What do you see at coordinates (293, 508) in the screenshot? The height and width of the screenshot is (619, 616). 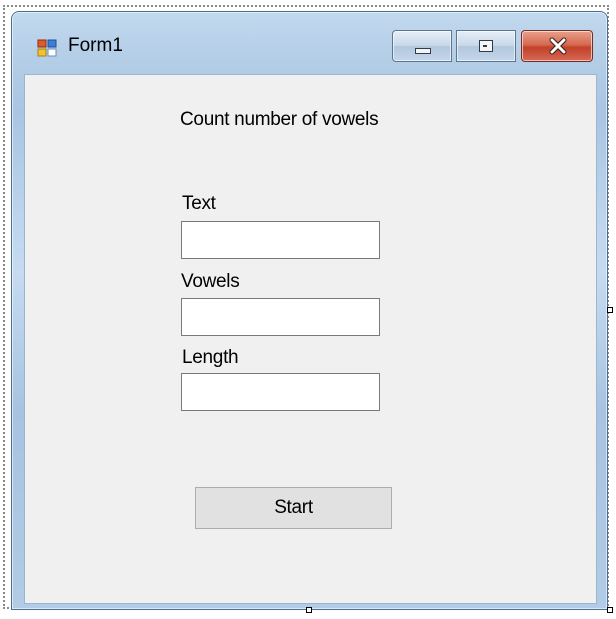 I see `start-button: Start` at bounding box center [293, 508].